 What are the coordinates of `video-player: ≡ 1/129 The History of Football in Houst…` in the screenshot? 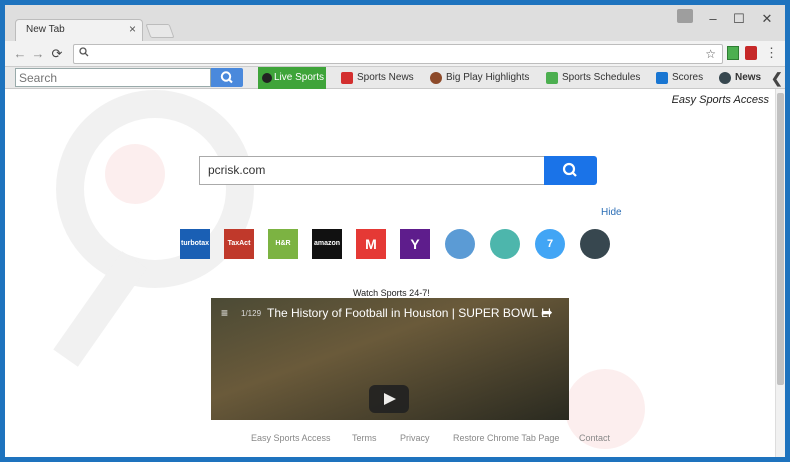 It's located at (390, 359).